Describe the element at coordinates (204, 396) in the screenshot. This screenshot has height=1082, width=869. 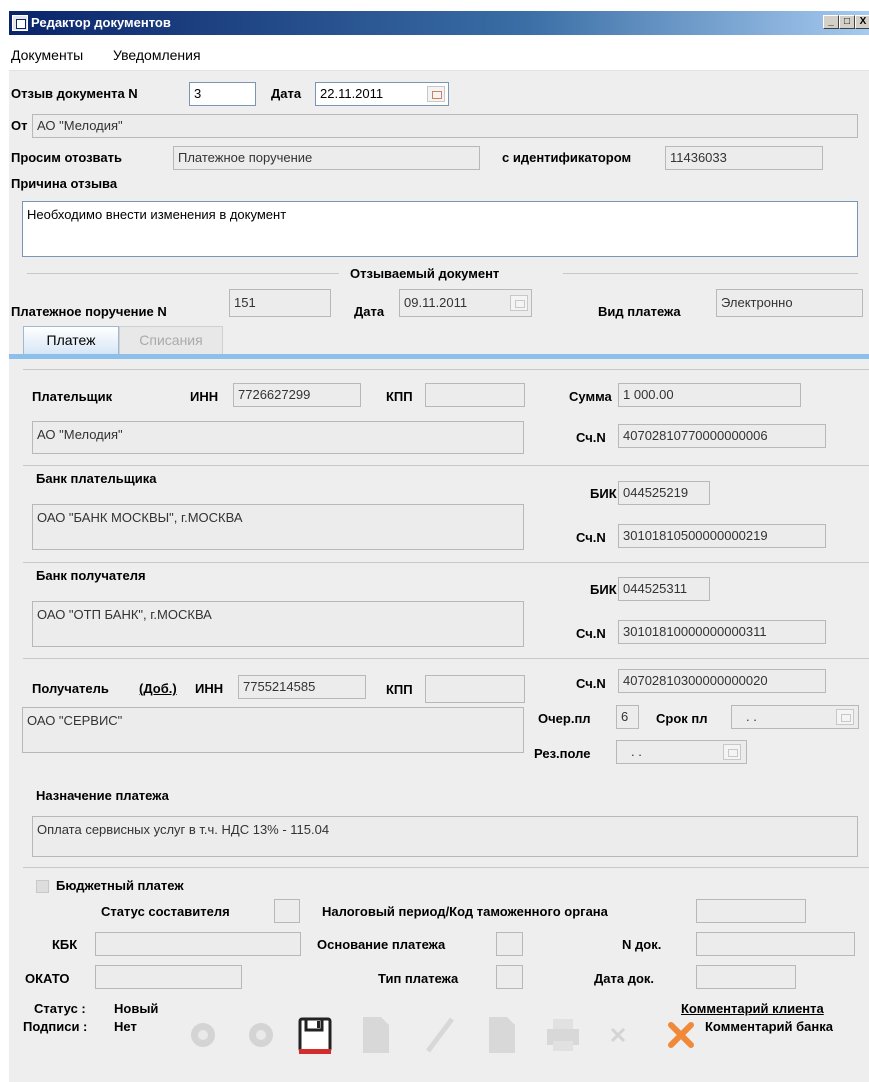
I see `payer-inn-label: ИНН` at that location.